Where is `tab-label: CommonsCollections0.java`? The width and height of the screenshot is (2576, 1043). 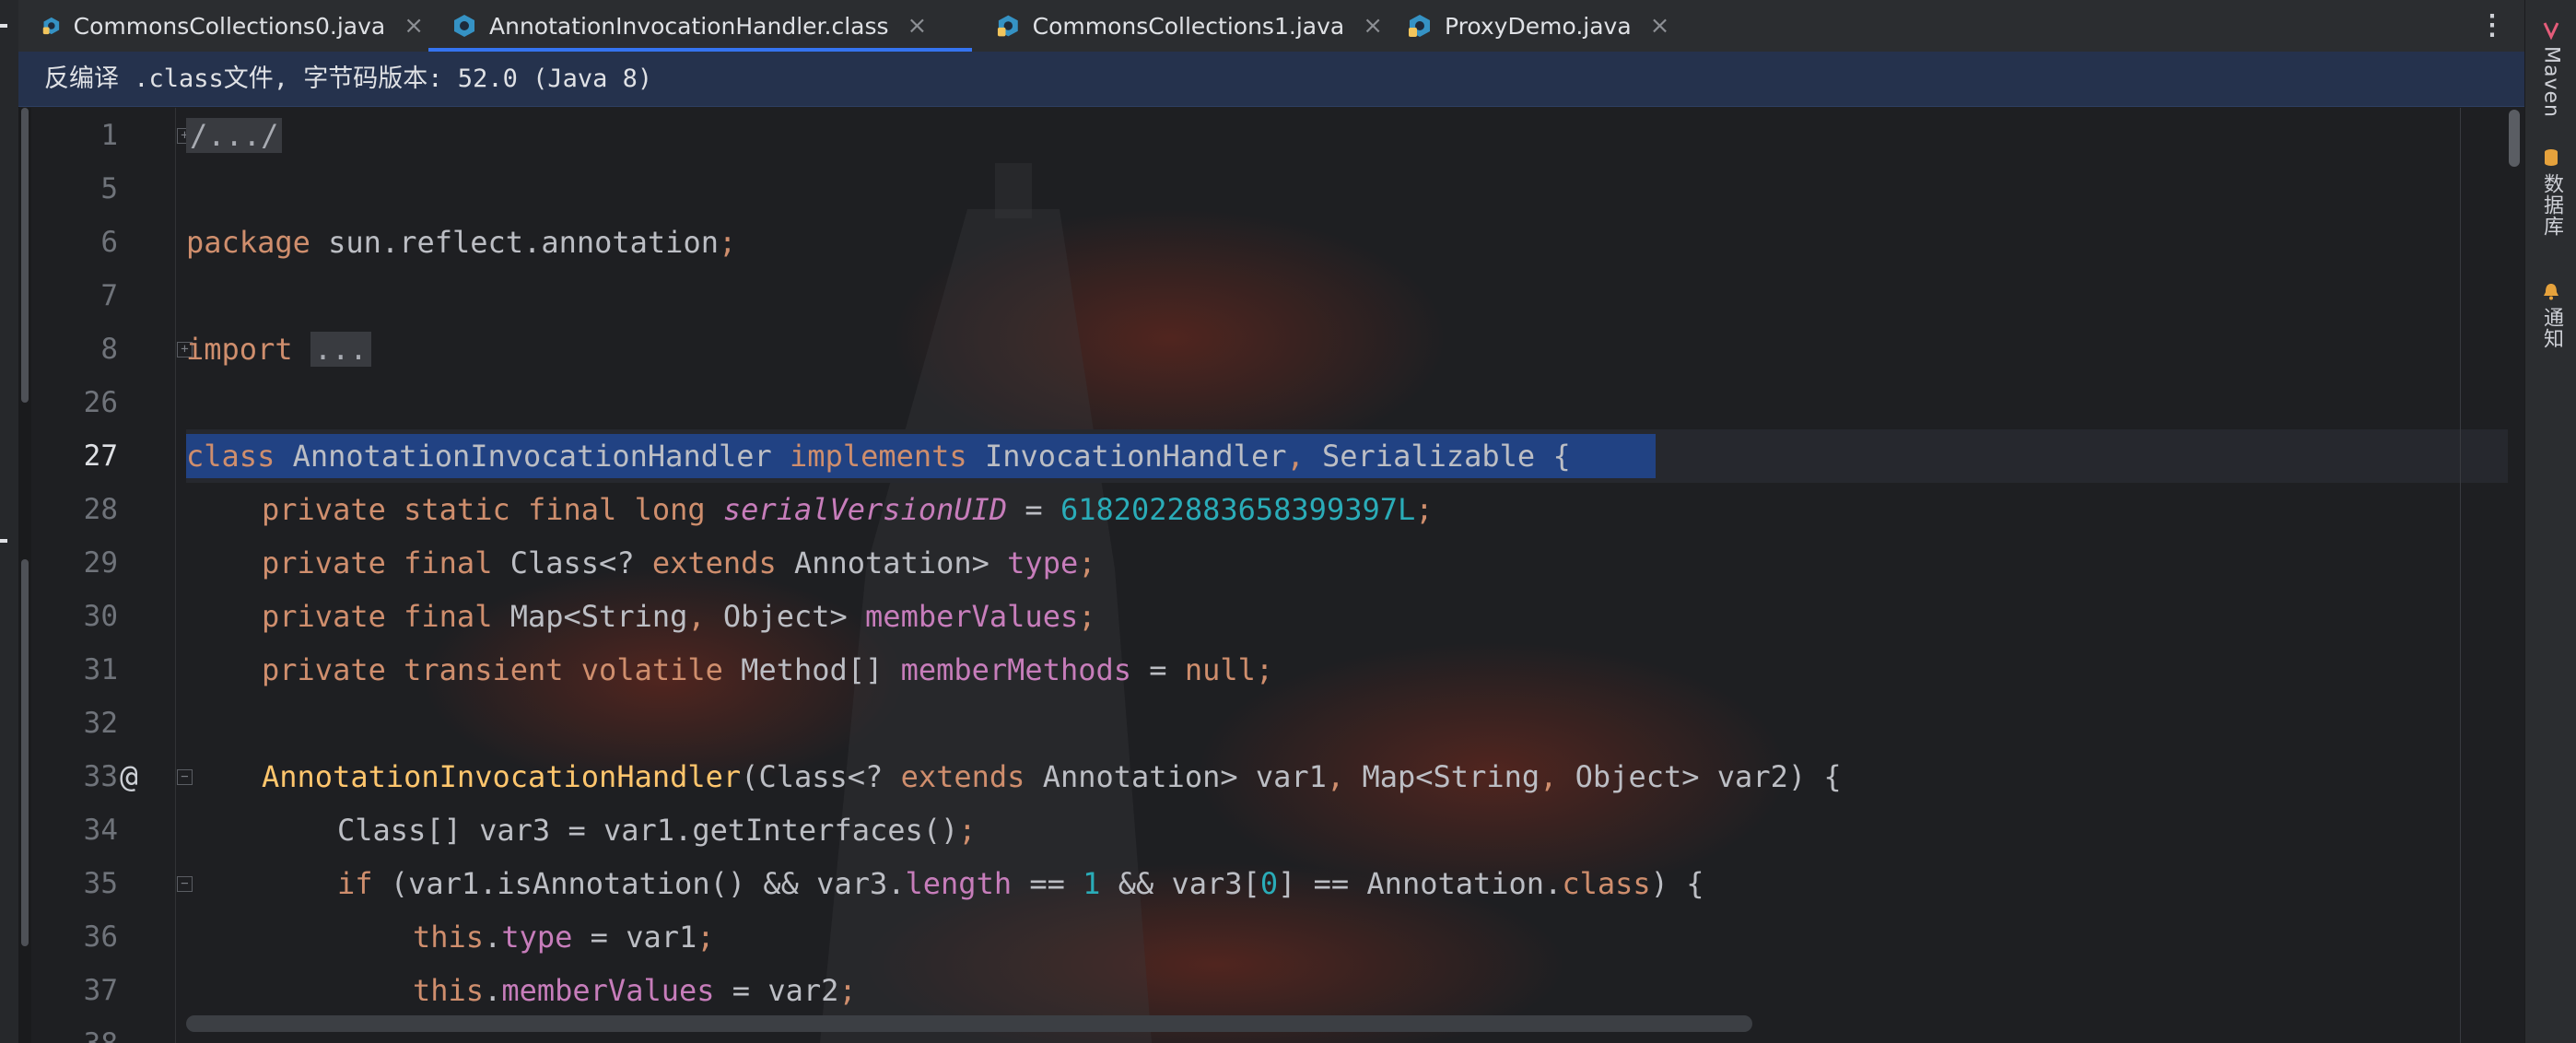 tab-label: CommonsCollections0.java is located at coordinates (229, 26).